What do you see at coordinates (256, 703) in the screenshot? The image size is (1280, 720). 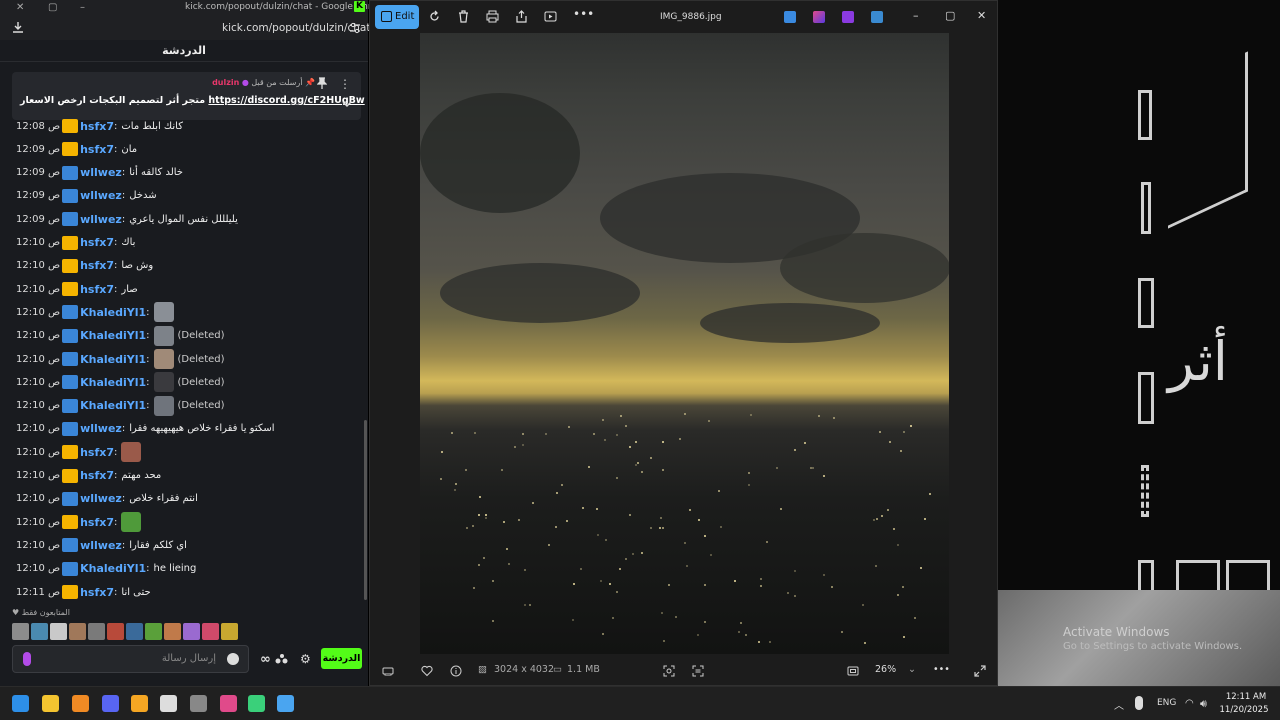 I see `app-green-icon` at bounding box center [256, 703].